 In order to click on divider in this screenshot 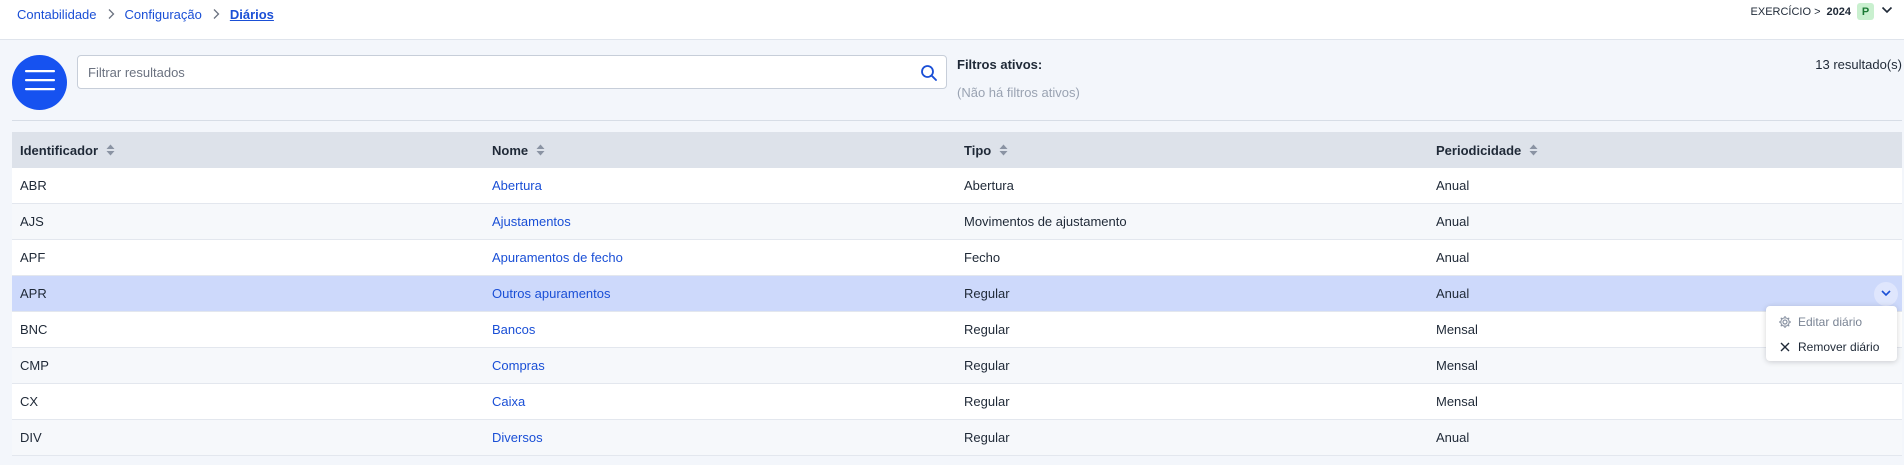, I will do `click(957, 120)`.